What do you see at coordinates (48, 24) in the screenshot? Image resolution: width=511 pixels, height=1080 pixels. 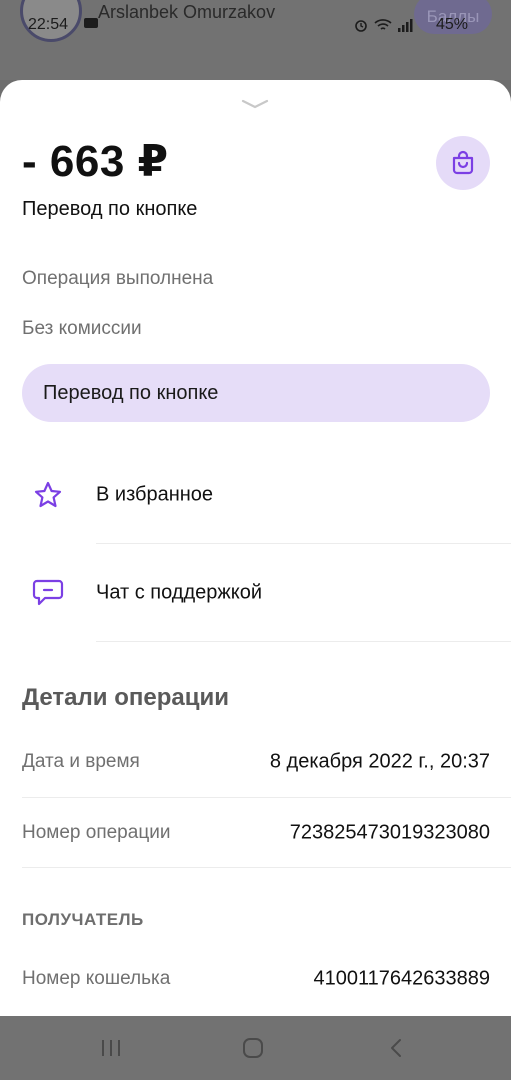 I see `status-time: 22:54` at bounding box center [48, 24].